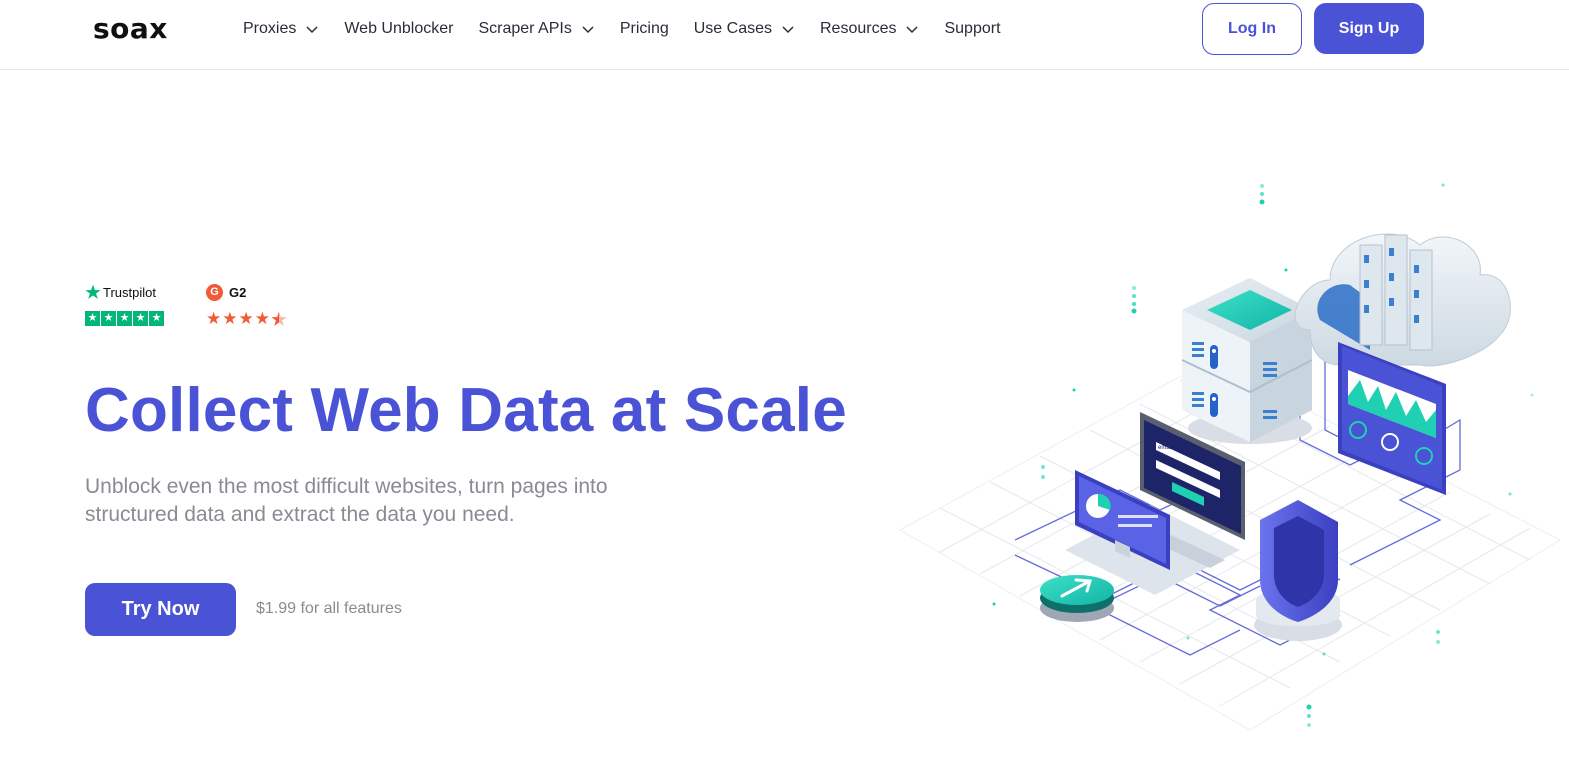 The height and width of the screenshot is (760, 1569). Describe the element at coordinates (329, 608) in the screenshot. I see `price-note: $1.99 for all features` at that location.